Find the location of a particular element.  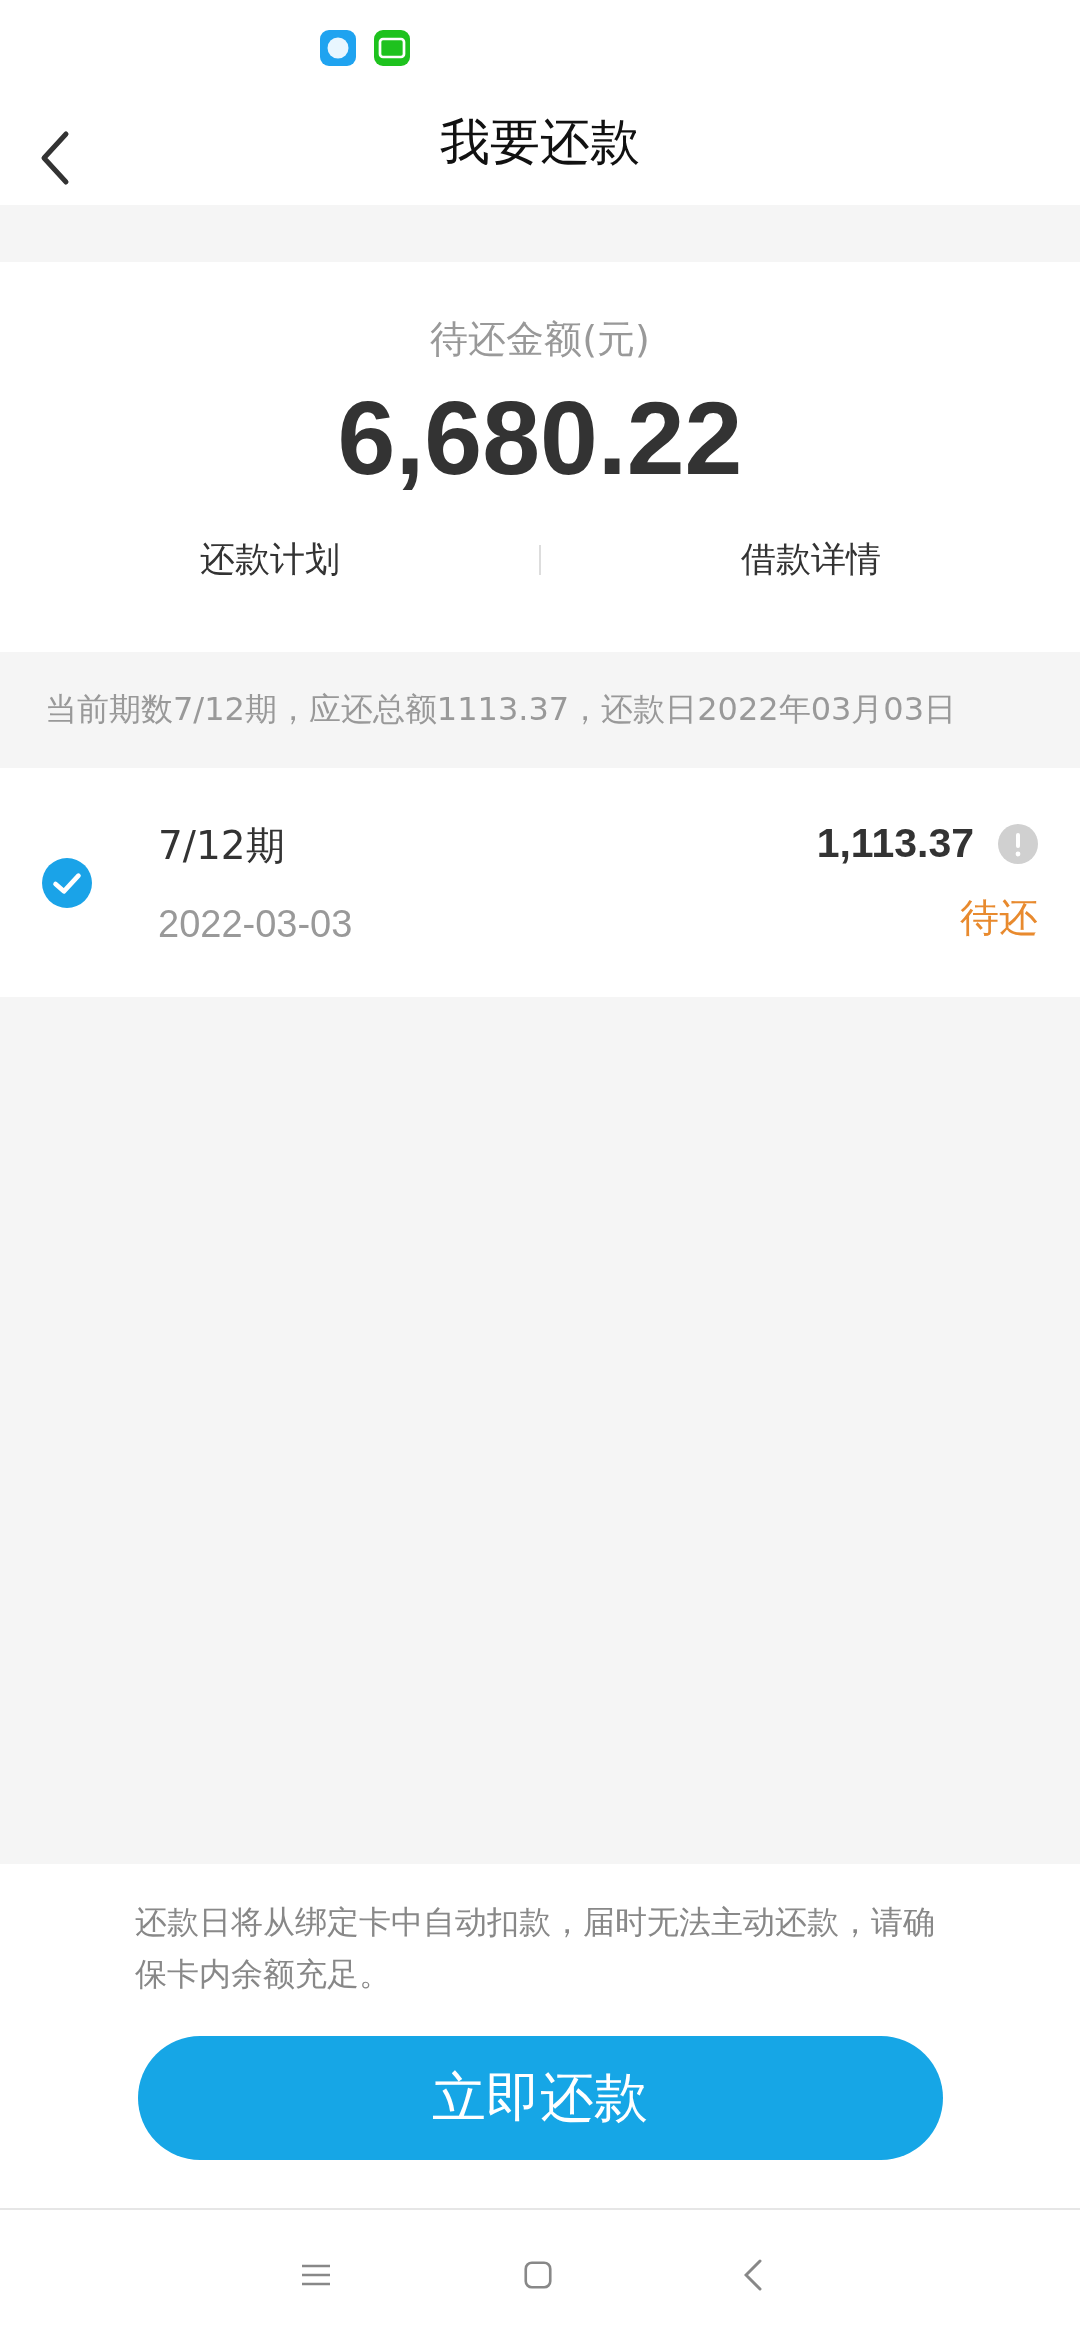

status-label: 待还 is located at coordinates (999, 918).